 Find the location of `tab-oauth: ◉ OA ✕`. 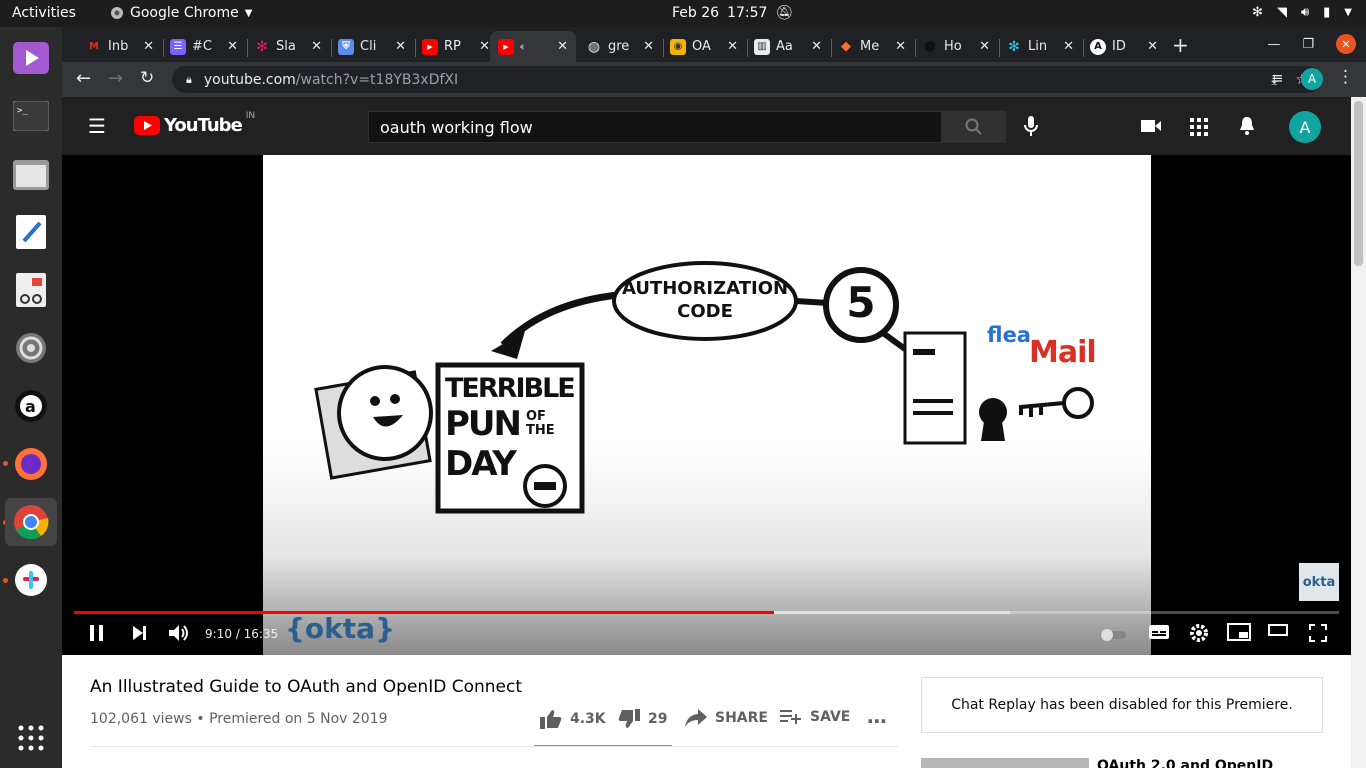

tab-oauth: ◉ OA ✕ is located at coordinates (704, 46).